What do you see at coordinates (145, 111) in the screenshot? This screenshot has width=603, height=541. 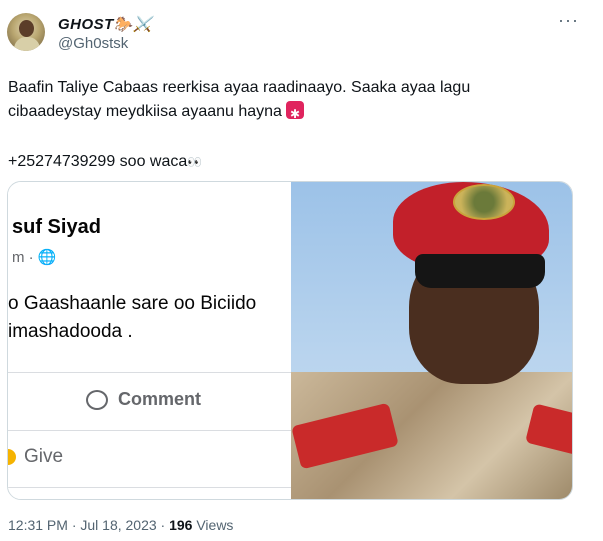 I see `tweet-line-2: cibaadeystay meydkiisa ayaanu hayna` at bounding box center [145, 111].